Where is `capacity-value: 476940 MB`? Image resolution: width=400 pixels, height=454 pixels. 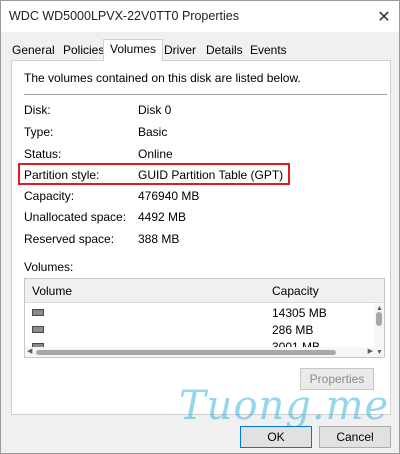
capacity-value: 476940 MB is located at coordinates (169, 196).